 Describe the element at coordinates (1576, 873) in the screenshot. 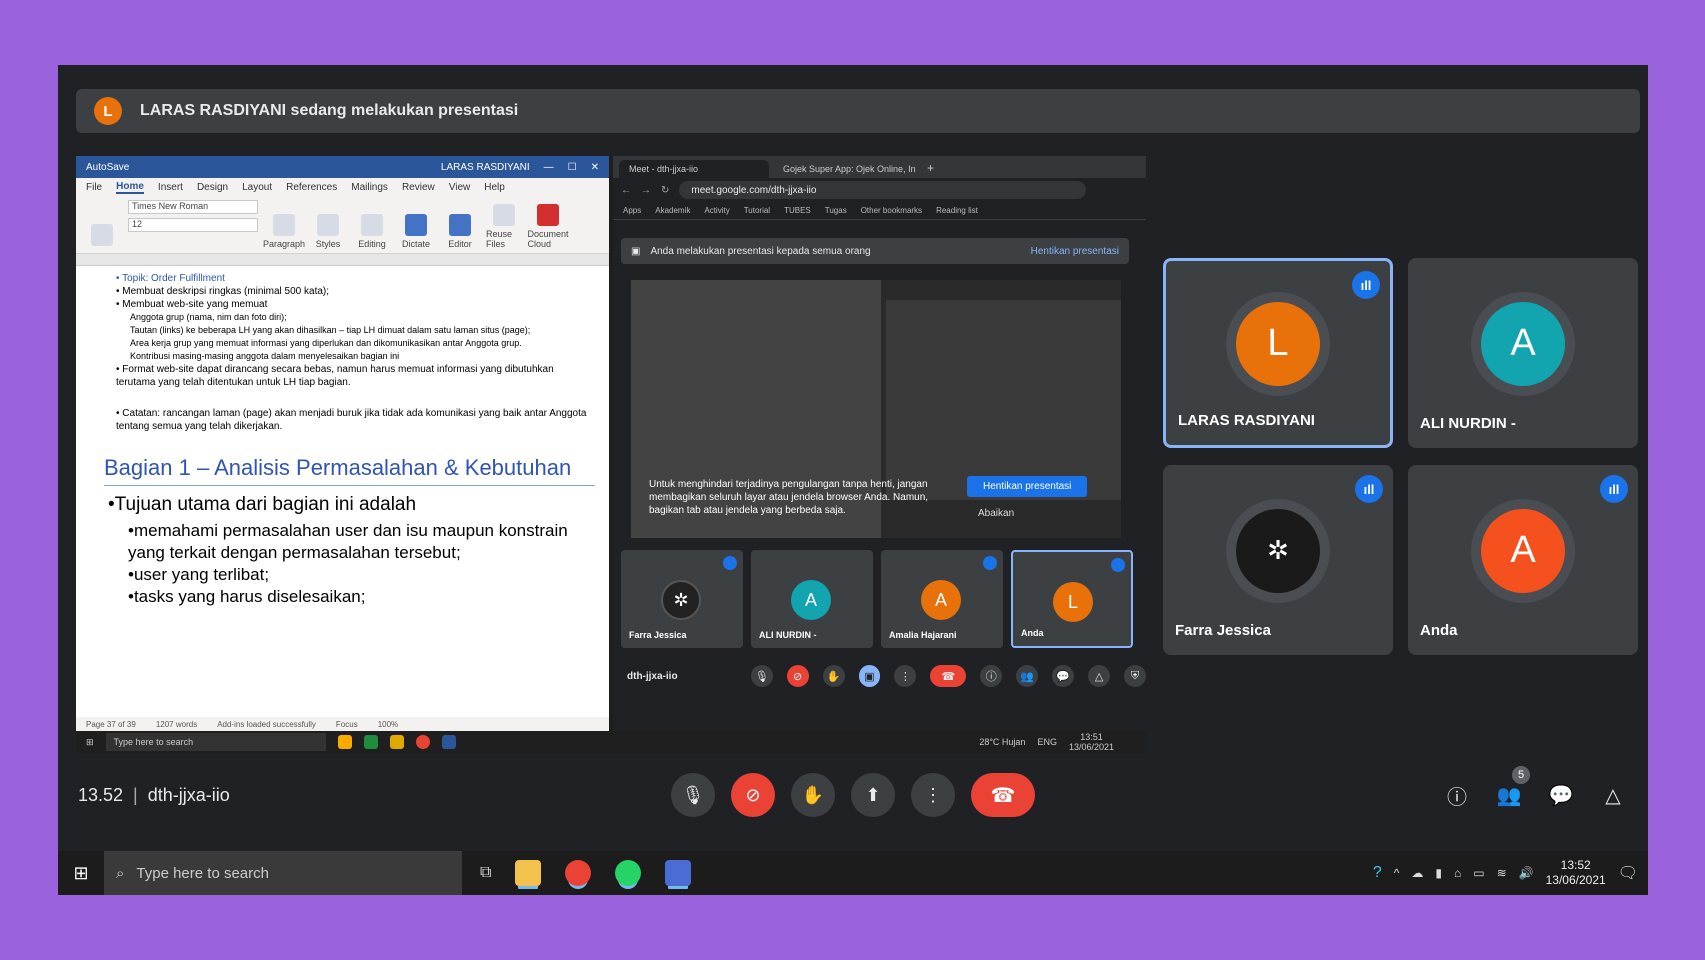

I see `taskbar-clock: 13:52 13/06/2021` at that location.